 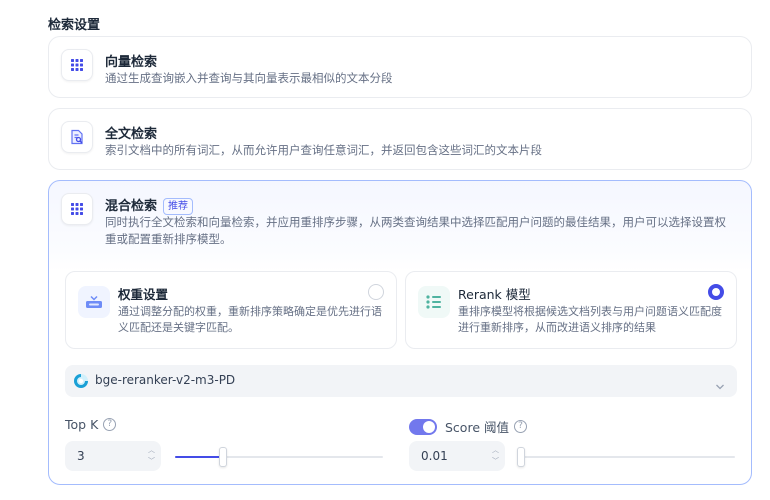 I want to click on top-k-input: 3 ︿ ﹀, so click(x=113, y=456).